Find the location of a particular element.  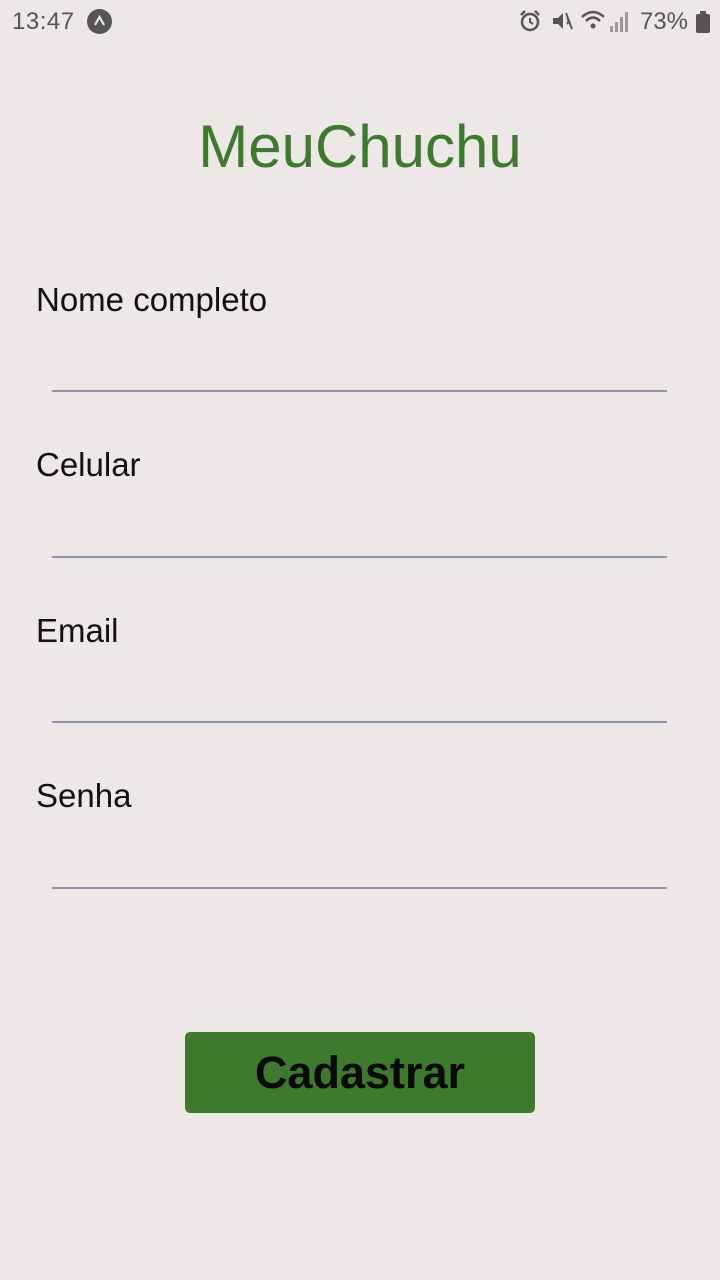

email-label: Email is located at coordinates (77, 630).